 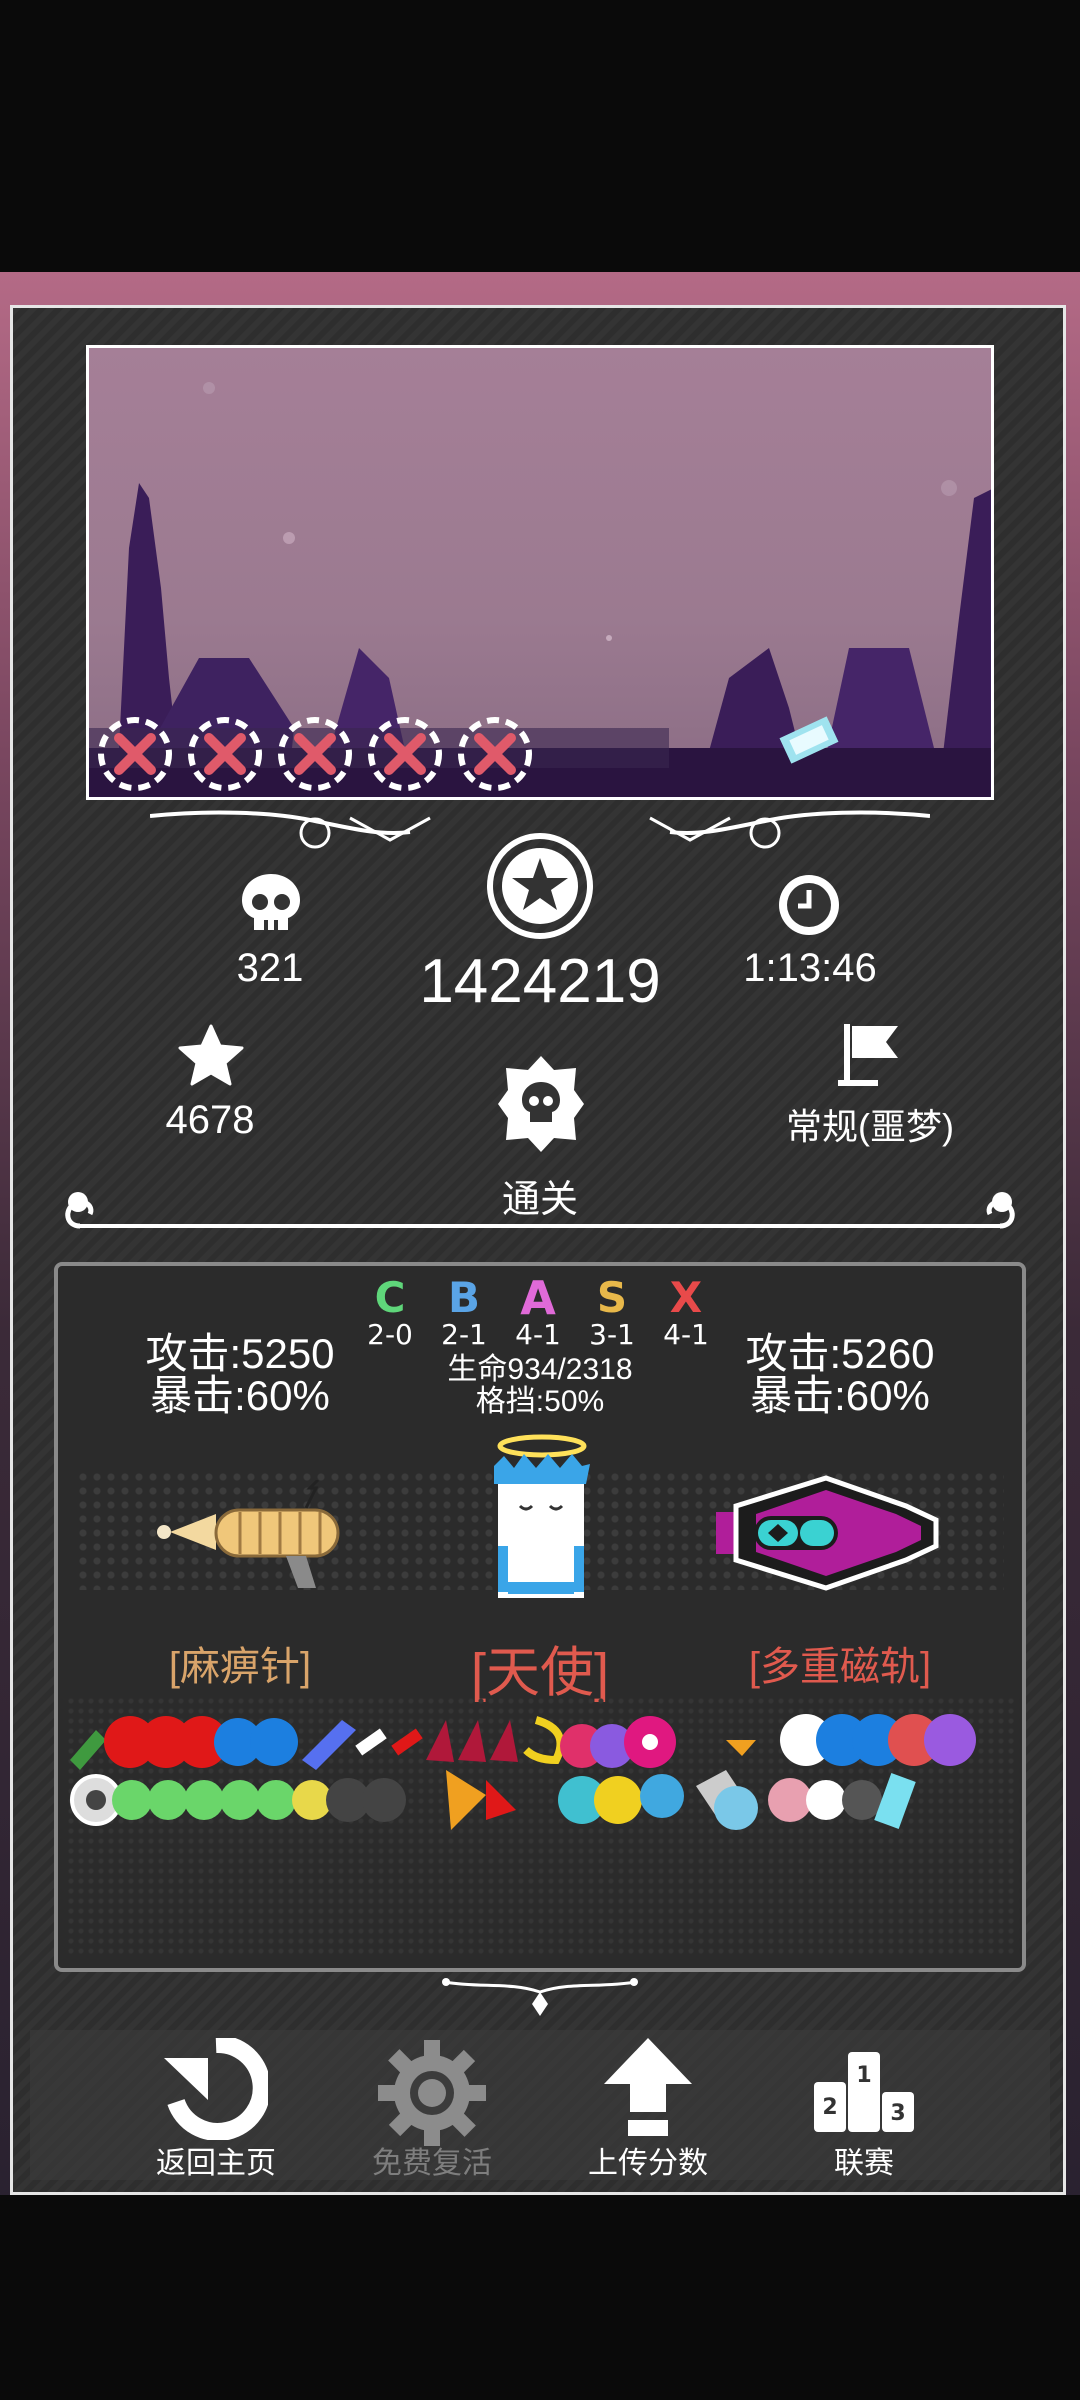 I want to click on angel-character-icon, so click(x=542, y=1516).